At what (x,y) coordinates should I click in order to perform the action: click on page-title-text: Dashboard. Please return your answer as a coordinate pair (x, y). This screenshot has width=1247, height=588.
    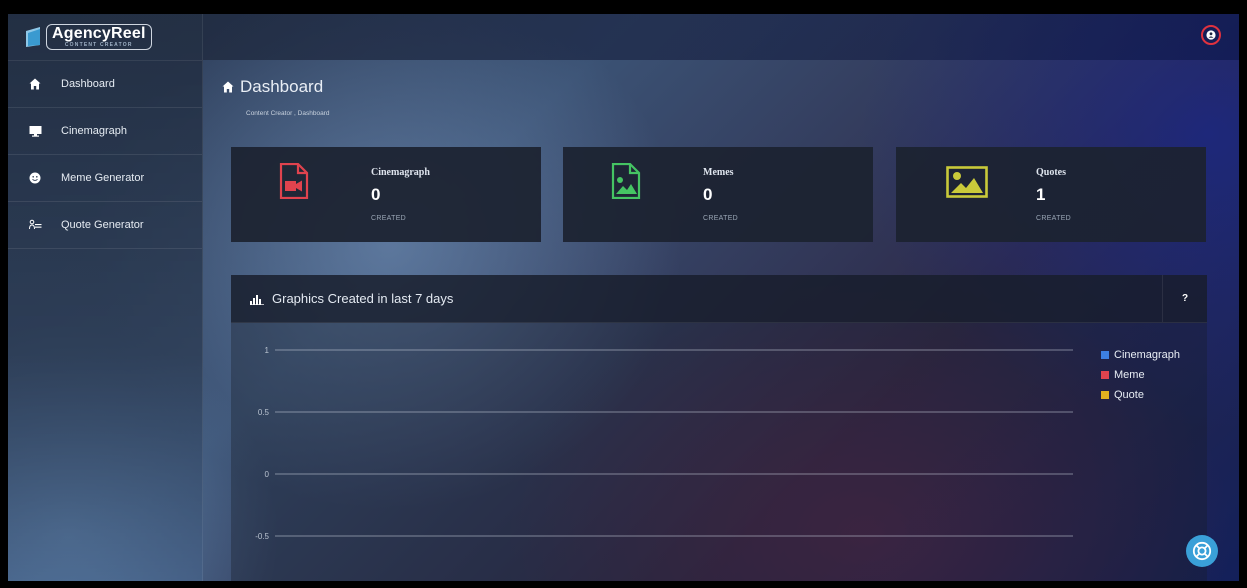
    Looking at the image, I should click on (282, 86).